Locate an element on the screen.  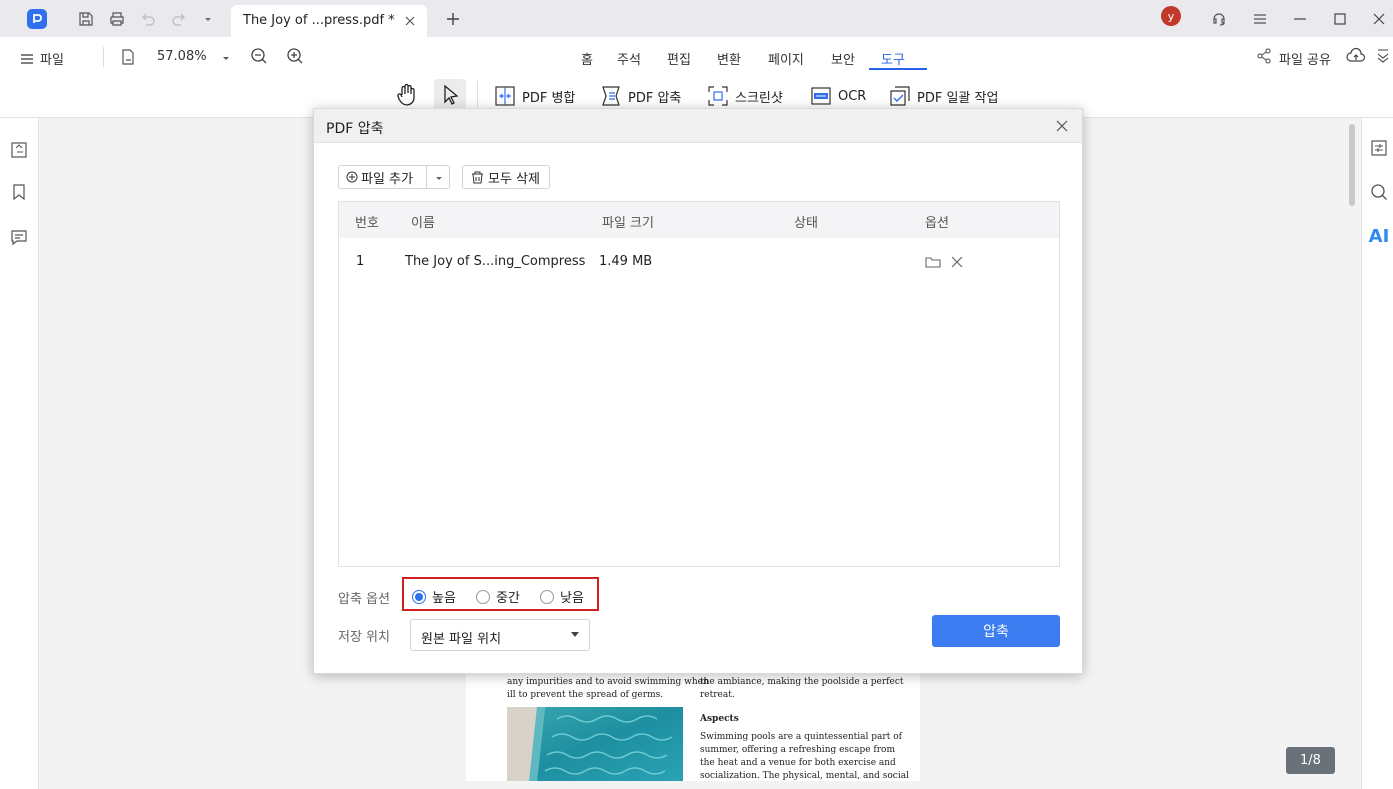
level-high-radio: 높음 is located at coordinates (434, 596).